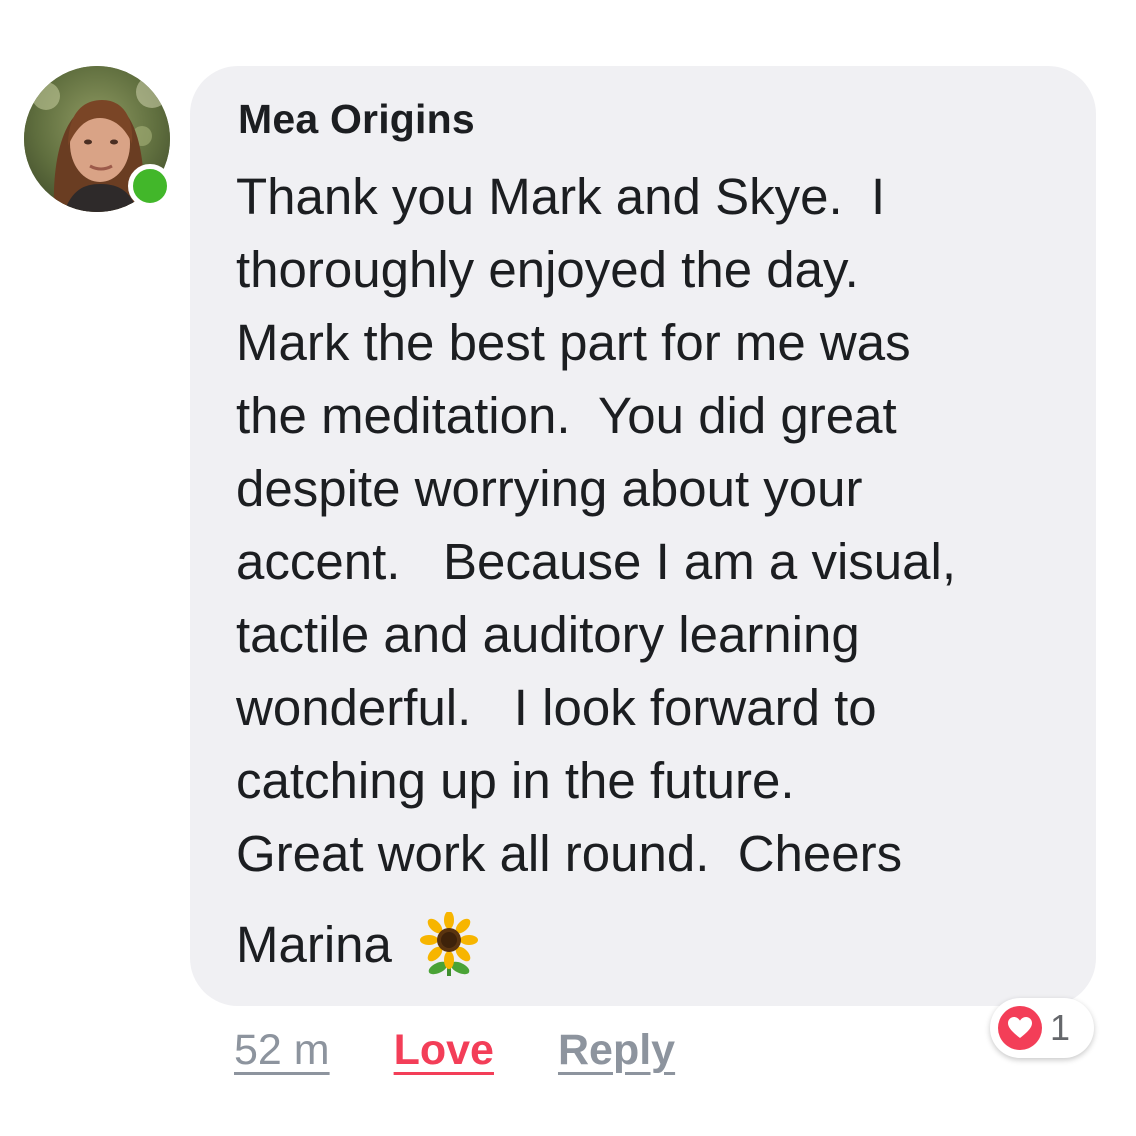  Describe the element at coordinates (150, 186) in the screenshot. I see `online-status-indicator` at that location.